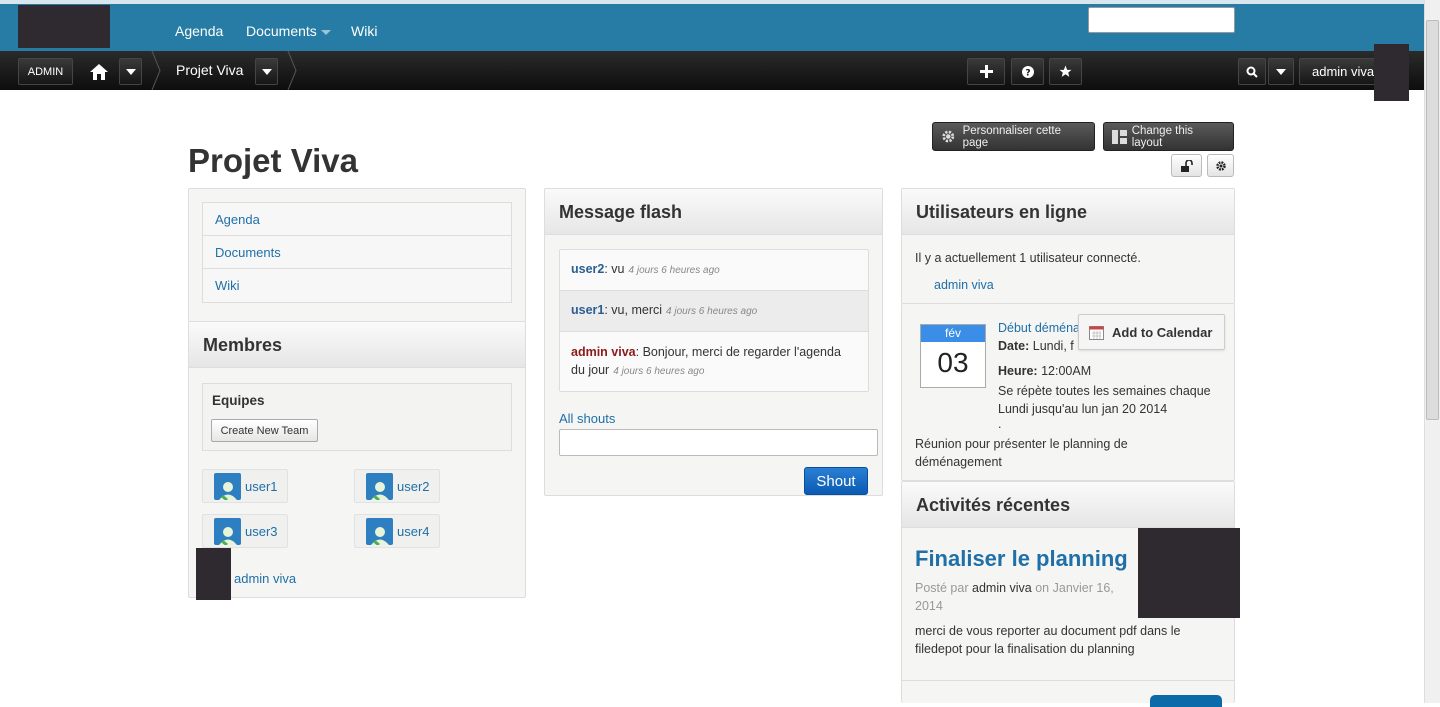 Image resolution: width=1440 pixels, height=707 pixels. Describe the element at coordinates (713, 212) in the screenshot. I see `message-flash-title: Message flash` at that location.